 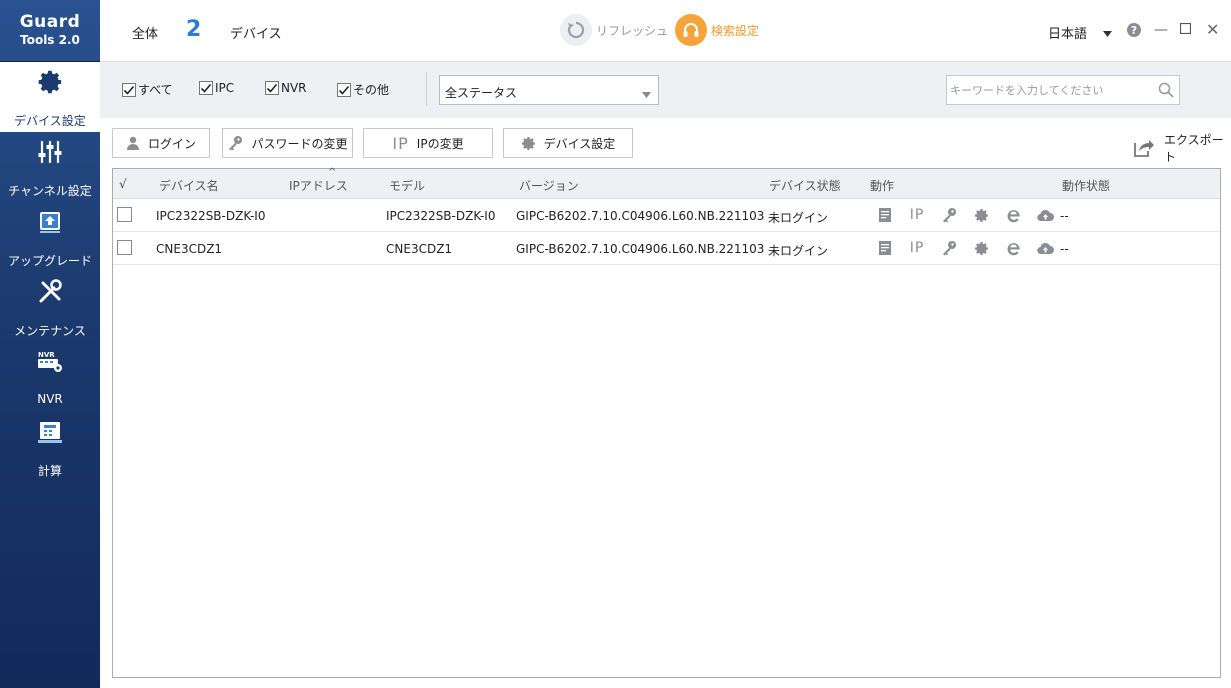 I want to click on filter-all-label: すべて, so click(x=155, y=90).